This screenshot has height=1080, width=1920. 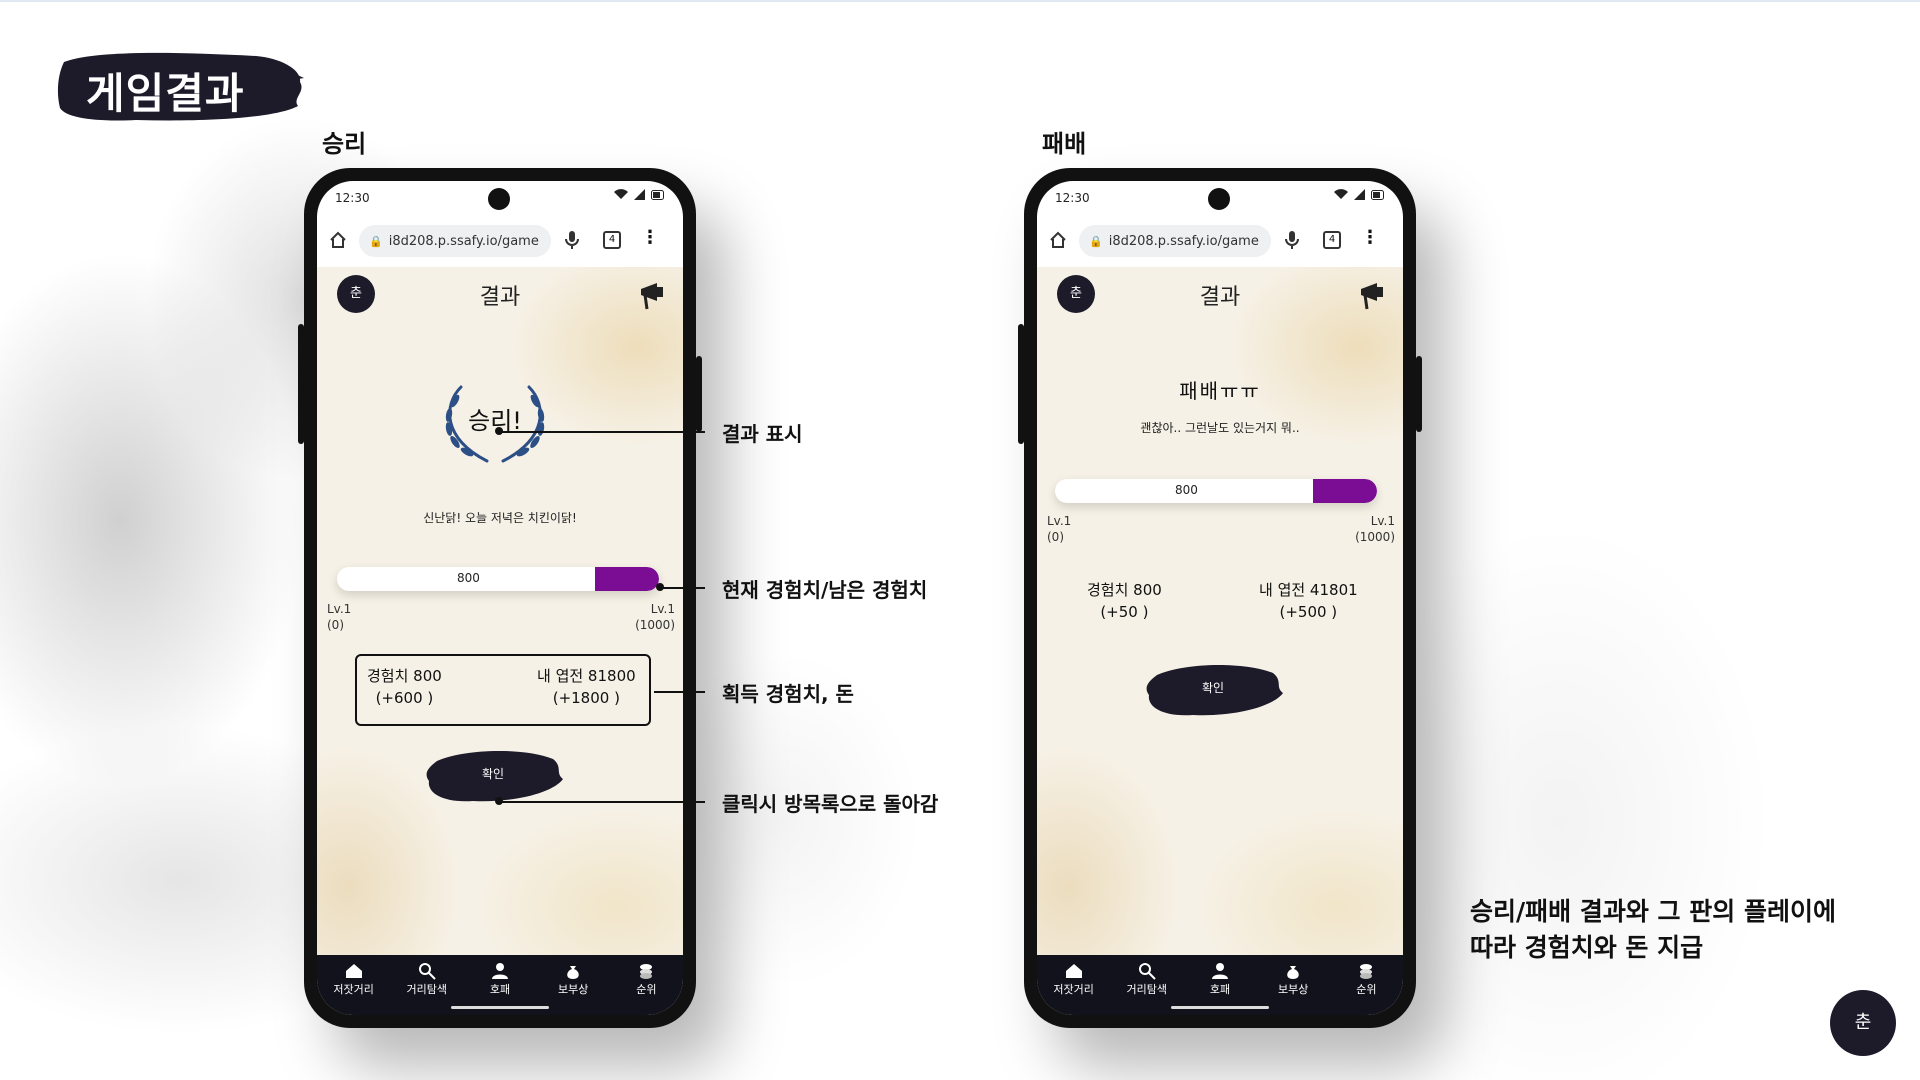 What do you see at coordinates (500, 989) in the screenshot?
I see `nav-label-profile: 호패` at bounding box center [500, 989].